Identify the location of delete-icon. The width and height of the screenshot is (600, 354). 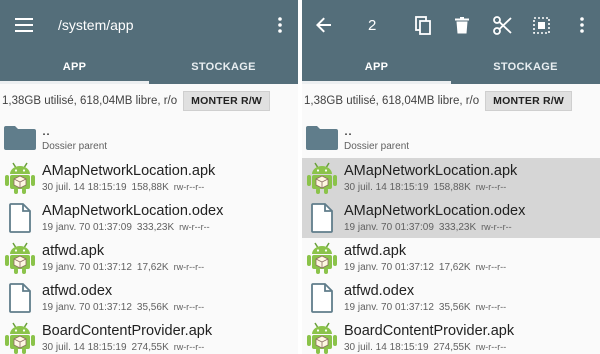
(462, 25).